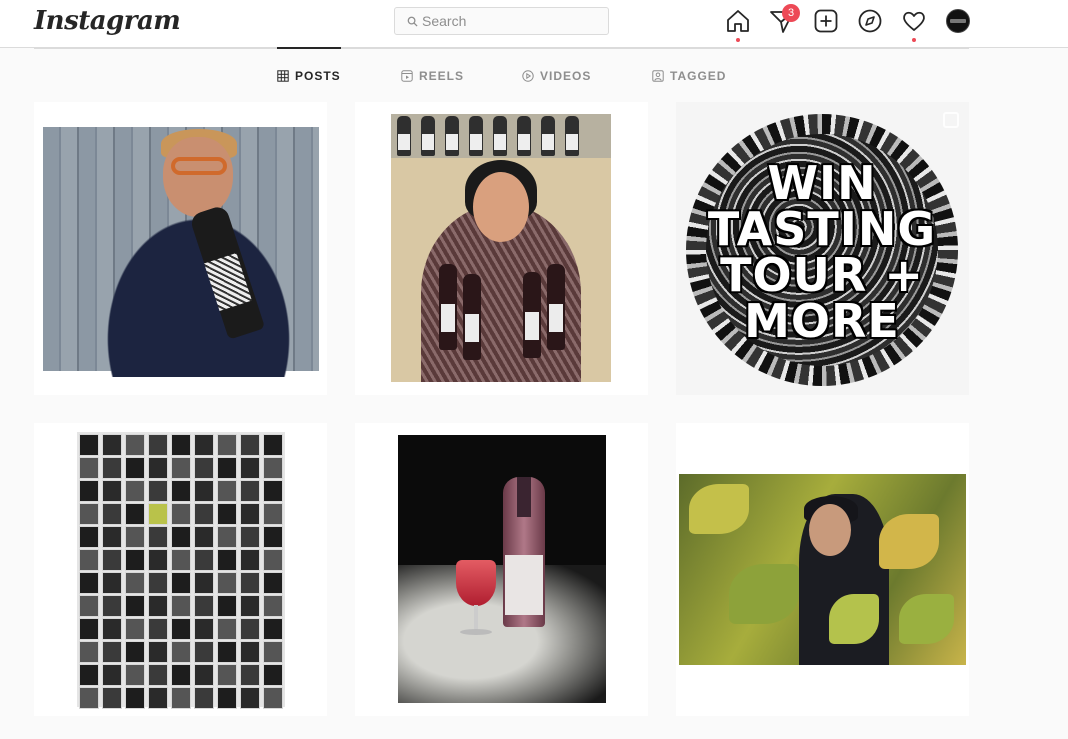 The image size is (1068, 739). I want to click on search-icon, so click(412, 21).